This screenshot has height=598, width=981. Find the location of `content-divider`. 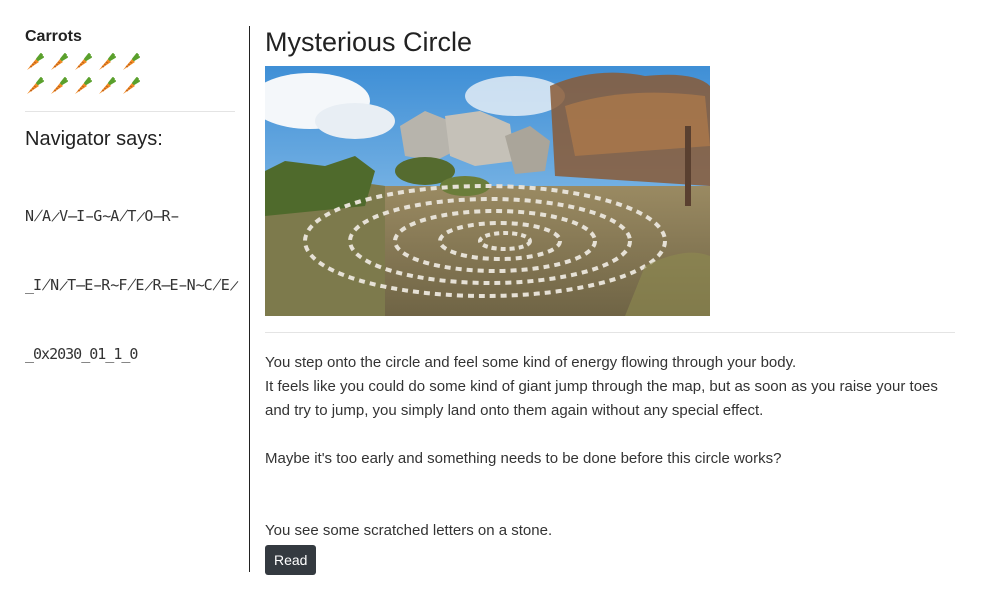

content-divider is located at coordinates (610, 332).